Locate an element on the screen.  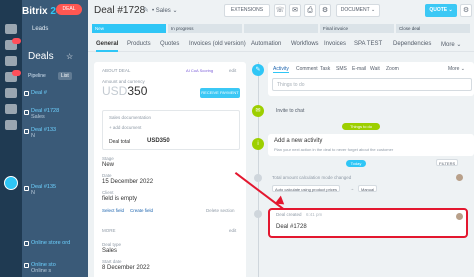
tab-more: More ⌄ is located at coordinates (451, 44).